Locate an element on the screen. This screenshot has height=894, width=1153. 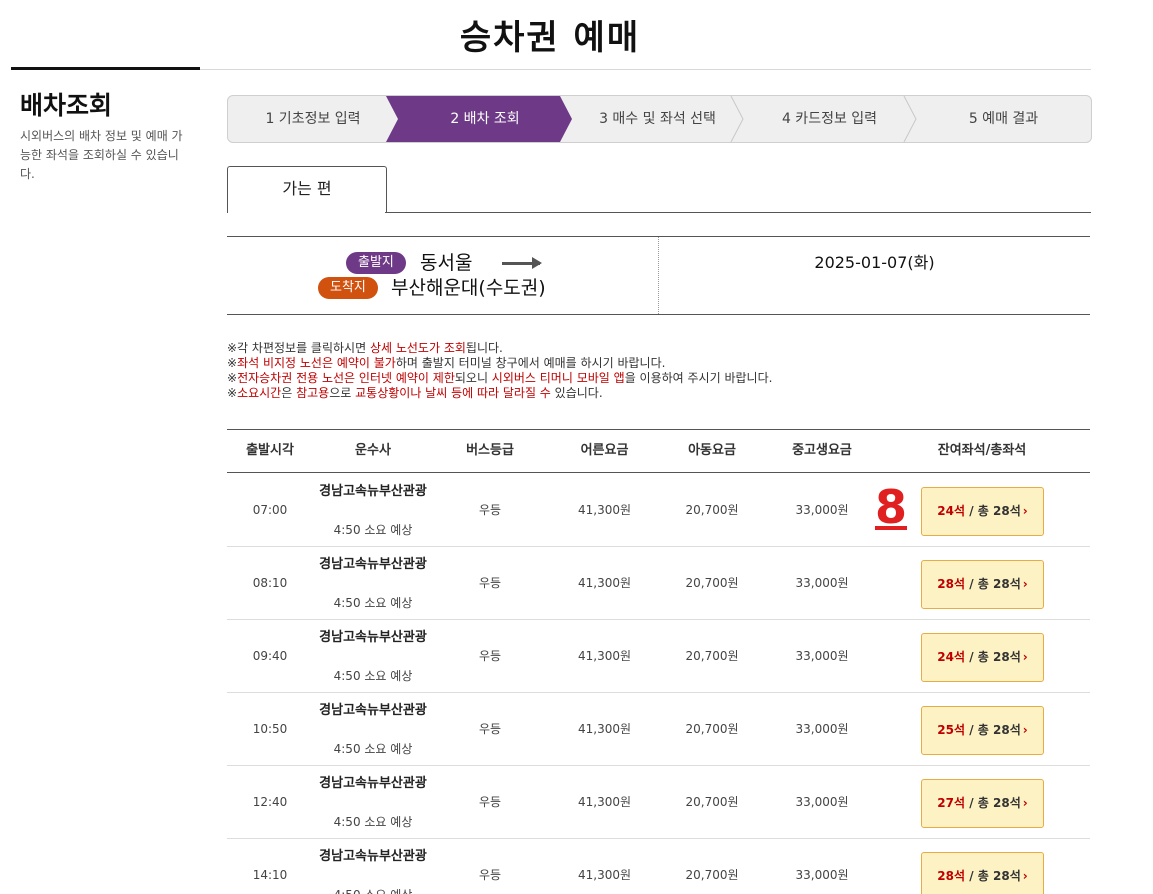
table-header: 출발시각 운수사 버스등급 어른요금 아동요금 중고생요금 잔여좌석/총좌석 is located at coordinates (658, 451).